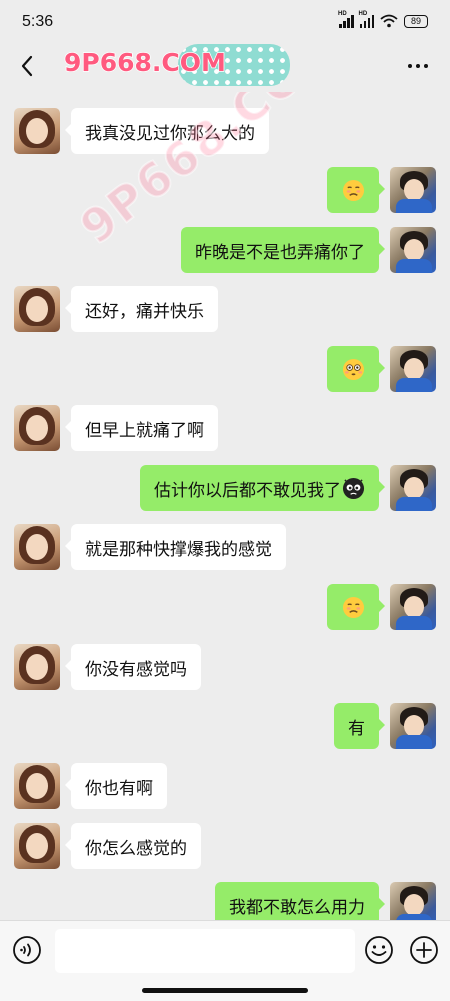 The height and width of the screenshot is (1001, 450). Describe the element at coordinates (225, 846) in the screenshot. I see `message-row: 你怎么感觉的` at that location.